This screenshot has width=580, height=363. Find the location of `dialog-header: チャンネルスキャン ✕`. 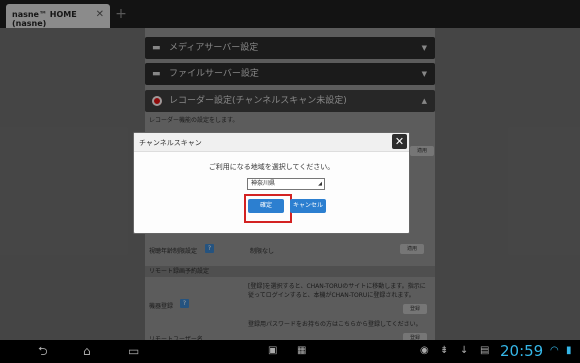

dialog-header: チャンネルスキャン ✕ is located at coordinates (271, 142).